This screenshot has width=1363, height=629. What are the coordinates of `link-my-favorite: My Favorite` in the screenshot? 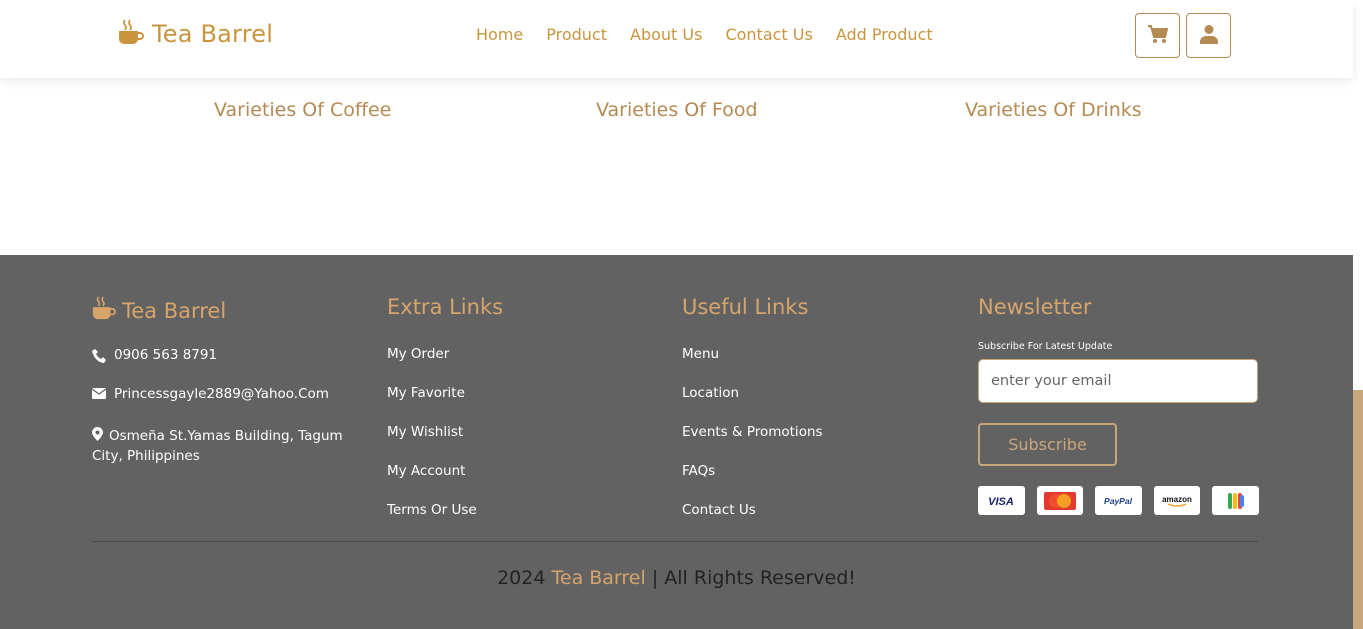 It's located at (426, 393).